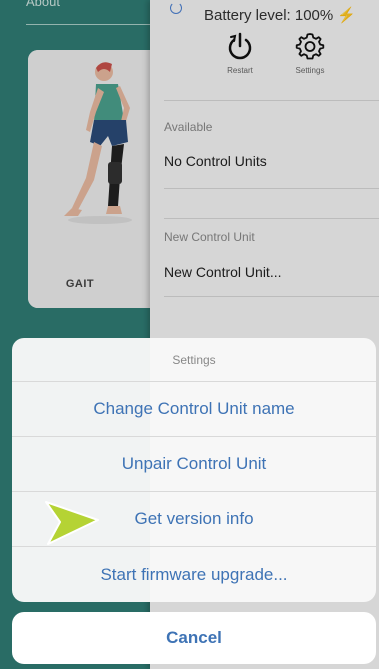 The height and width of the screenshot is (669, 379). I want to click on pointer-arrow-icon, so click(72, 523).